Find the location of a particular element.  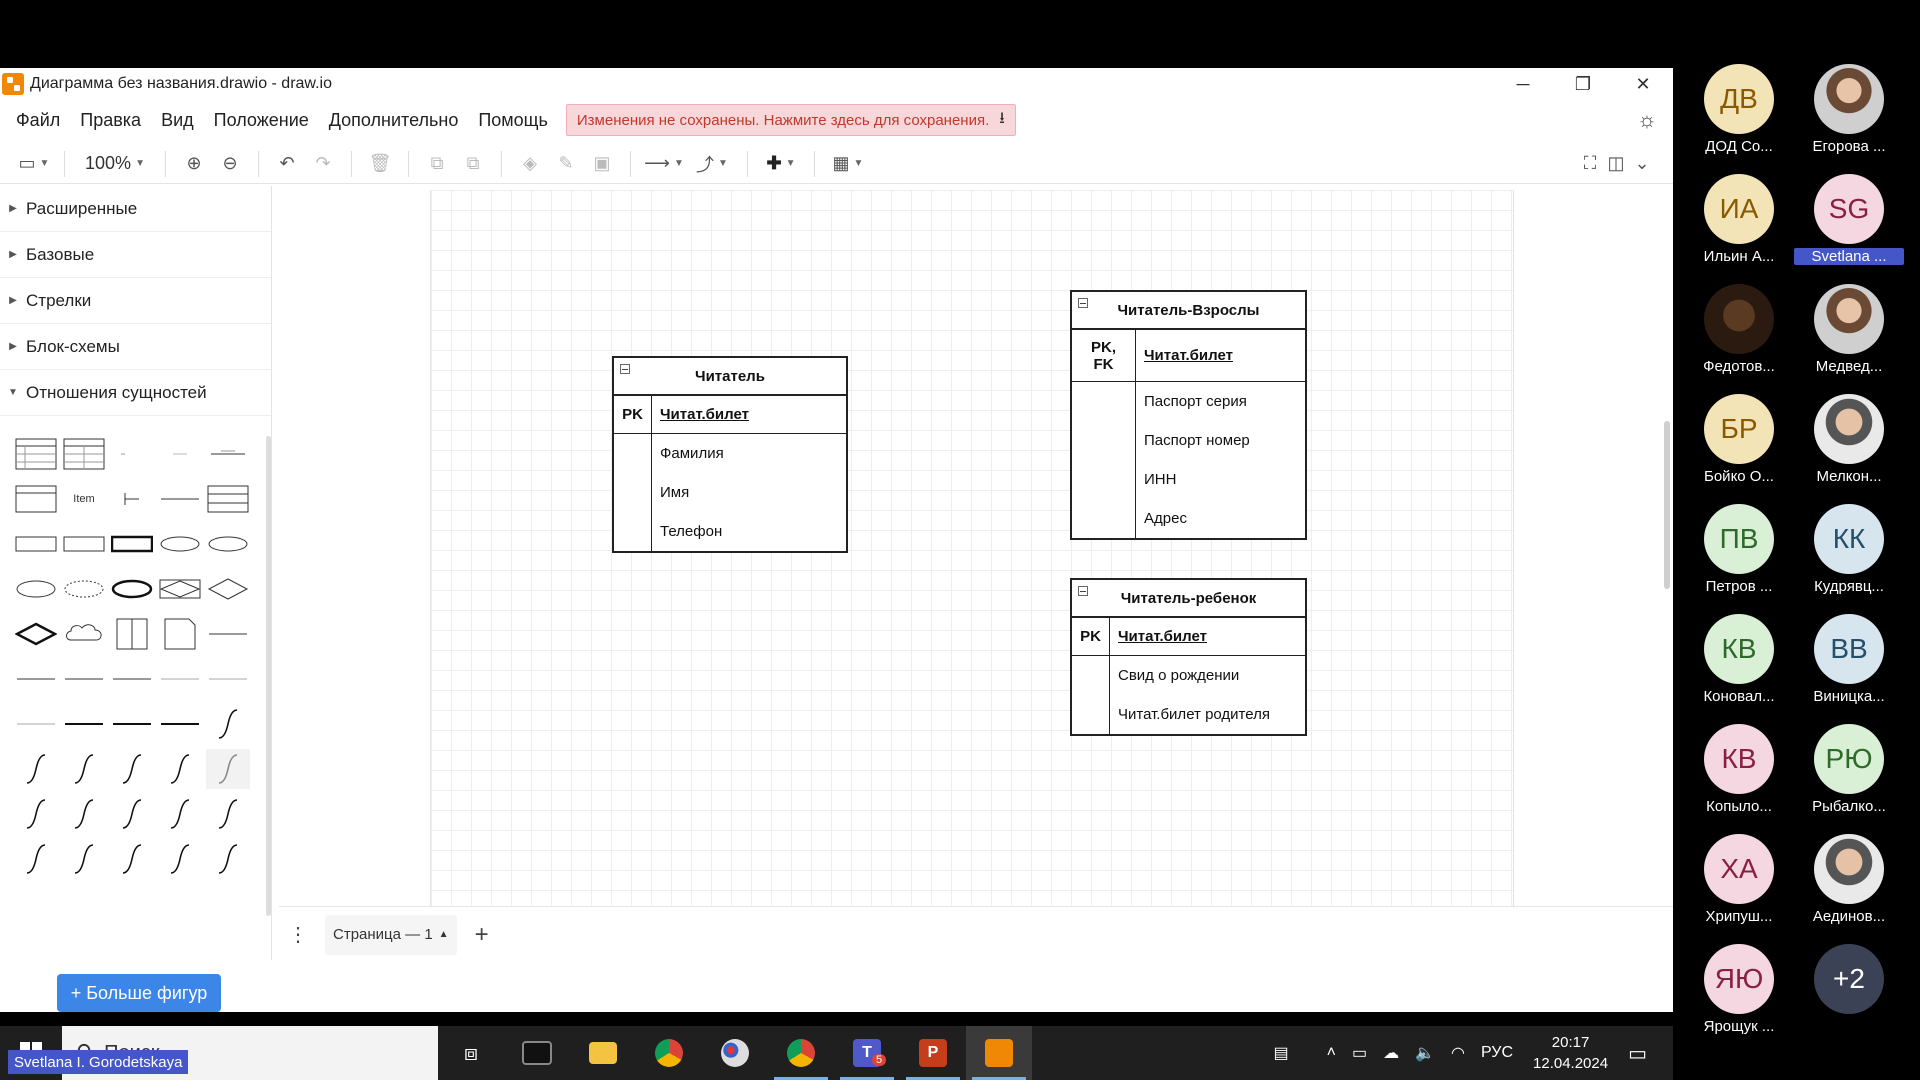

show-hidden-icons-icon: ˄ is located at coordinates (1331, 1053).